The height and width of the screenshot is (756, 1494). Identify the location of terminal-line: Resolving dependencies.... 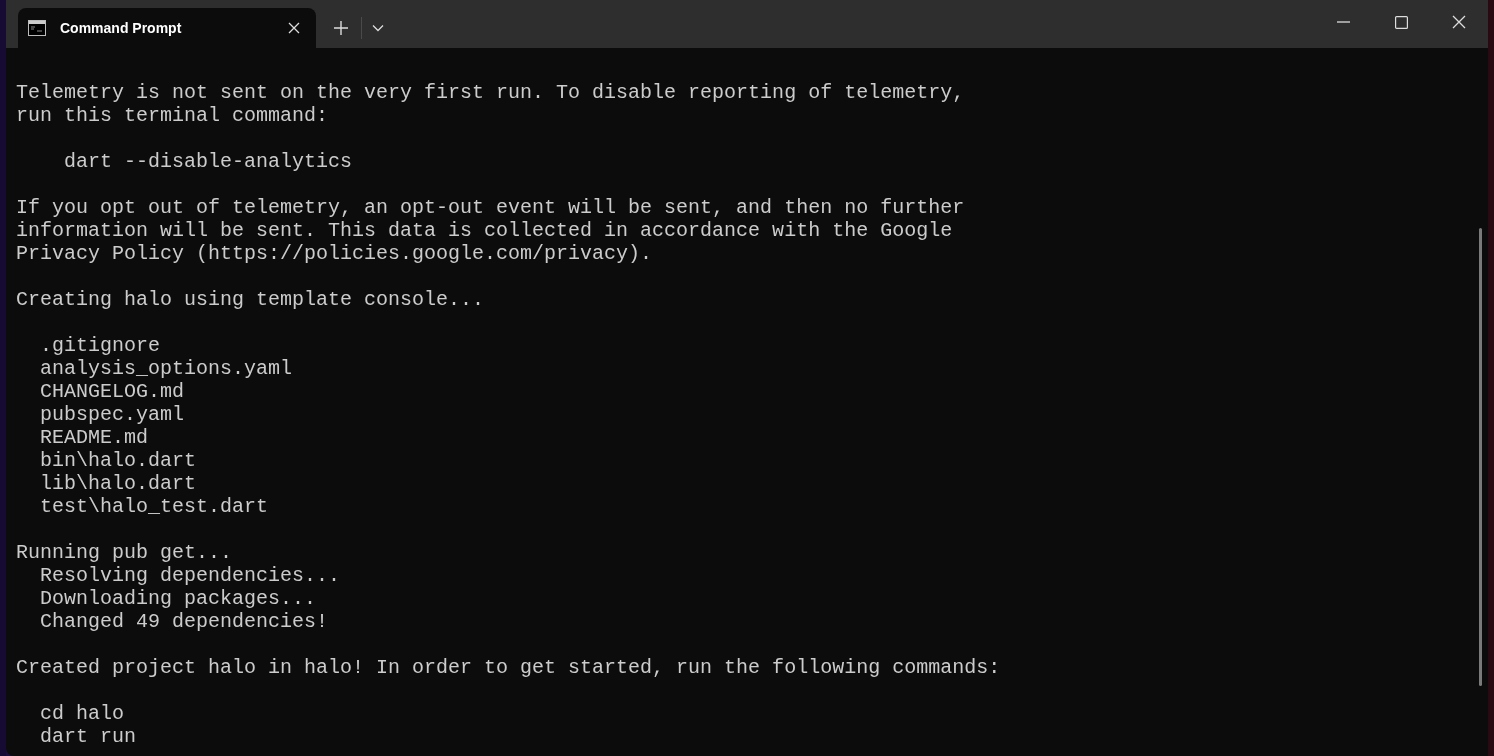
(190, 575).